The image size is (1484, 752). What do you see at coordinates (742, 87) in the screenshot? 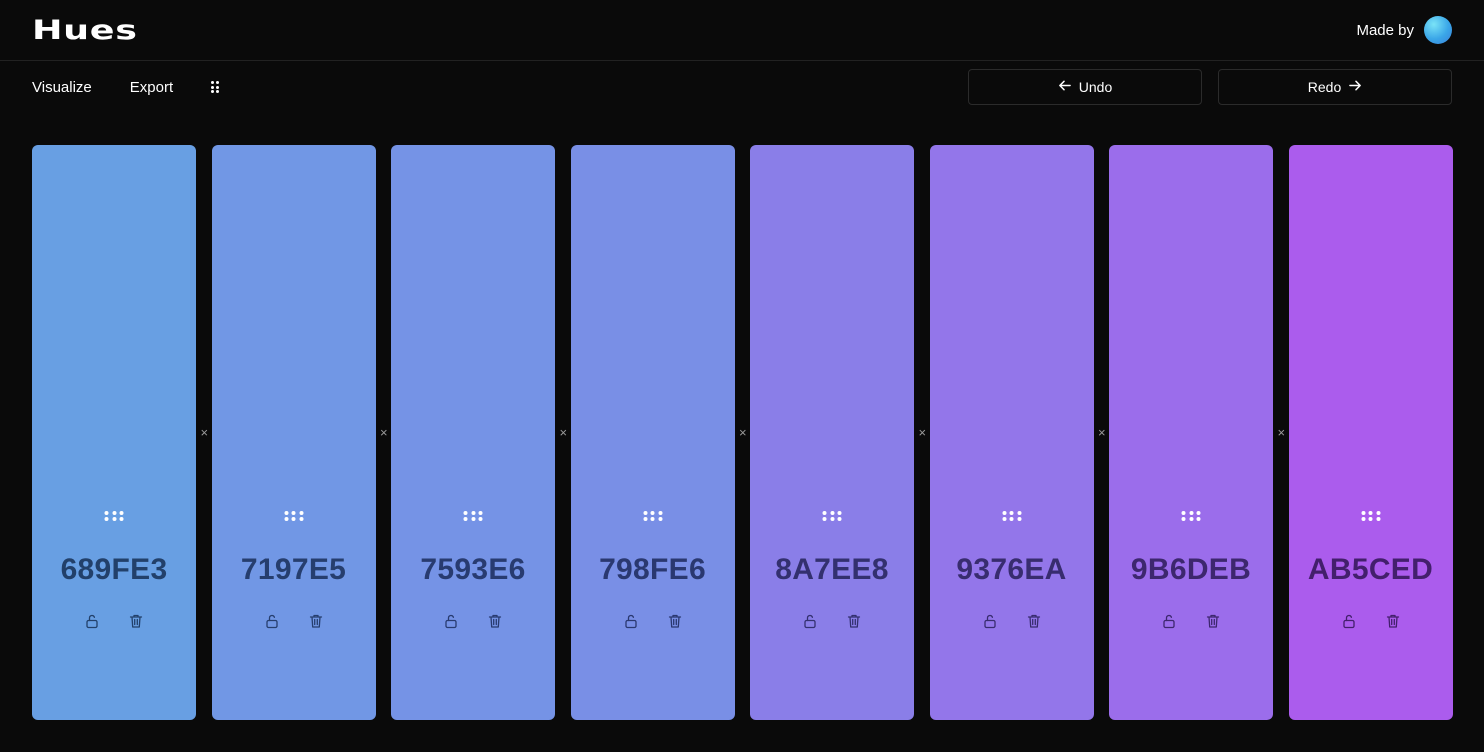
I see `toolbar: Visualize Export Undo Redo` at bounding box center [742, 87].